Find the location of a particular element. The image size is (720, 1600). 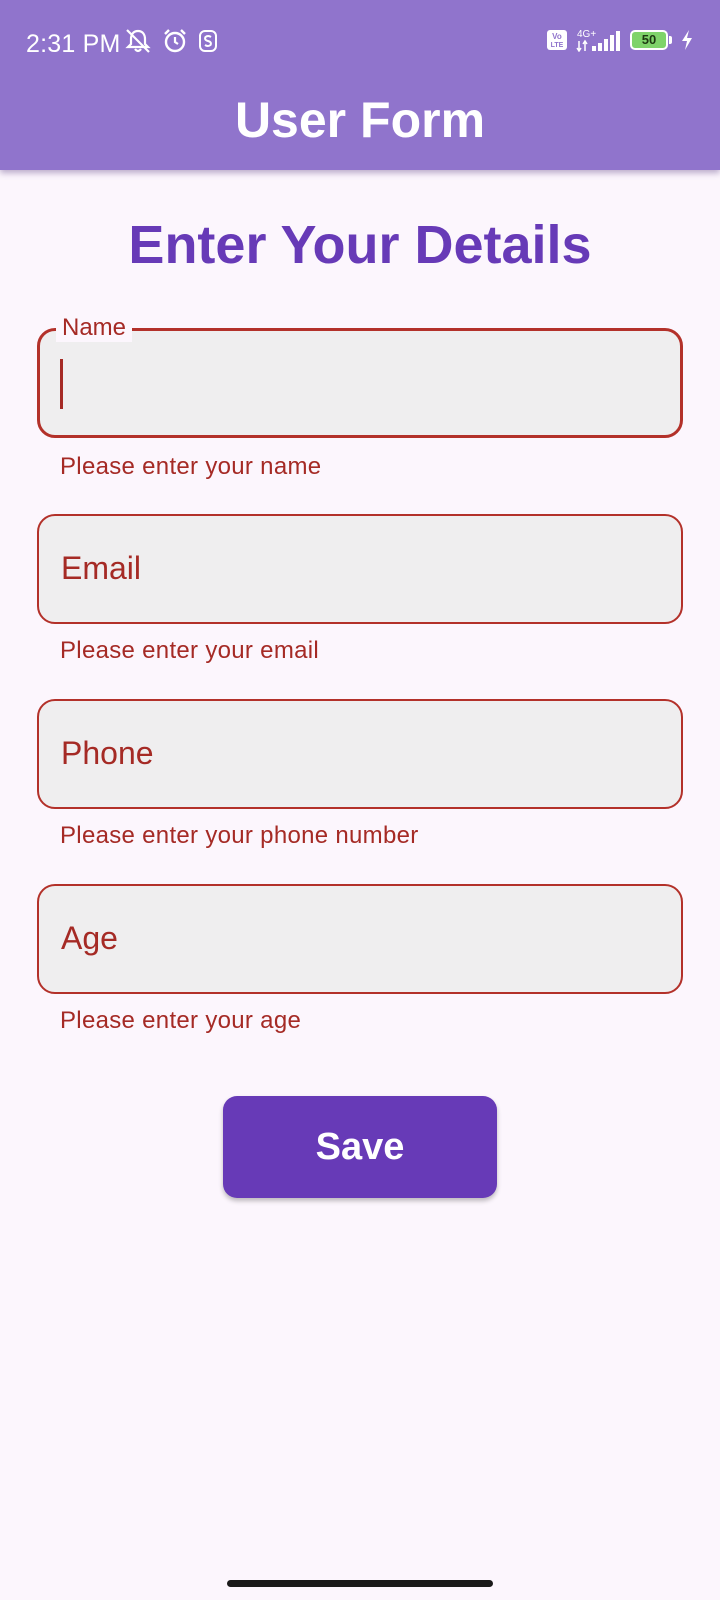

notification-off-icon is located at coordinates (138, 41).